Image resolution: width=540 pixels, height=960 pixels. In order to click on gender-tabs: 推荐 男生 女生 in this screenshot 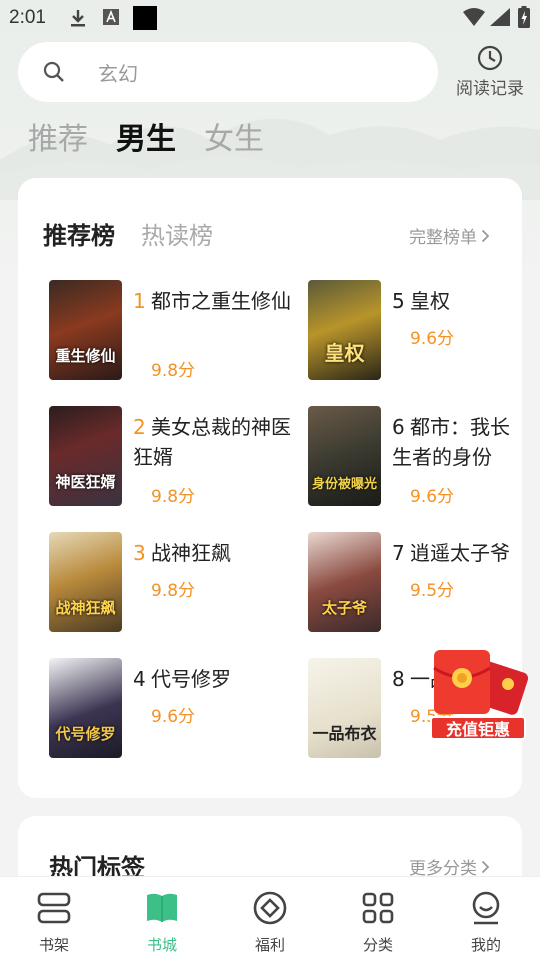, I will do `click(146, 141)`.